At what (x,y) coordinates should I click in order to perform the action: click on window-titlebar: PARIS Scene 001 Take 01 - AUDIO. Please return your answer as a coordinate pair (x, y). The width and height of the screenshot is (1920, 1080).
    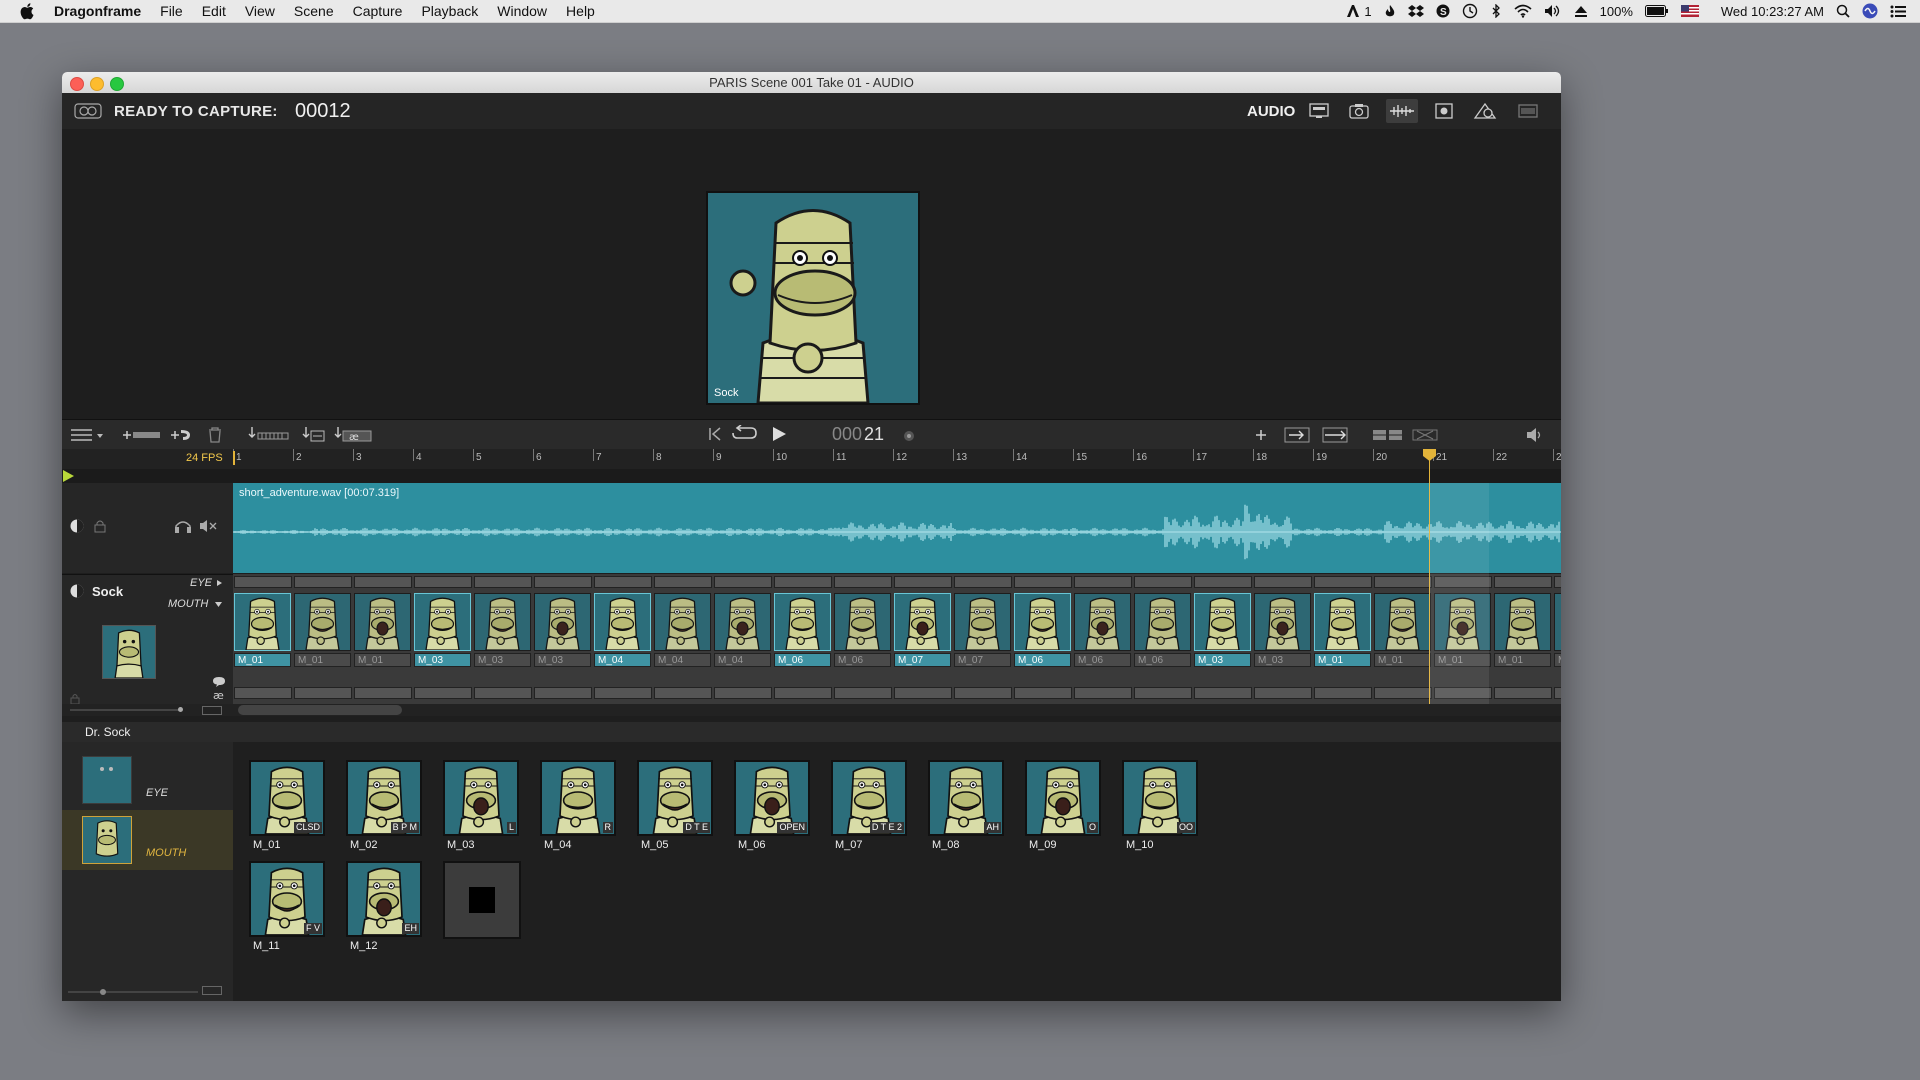
    Looking at the image, I should click on (811, 82).